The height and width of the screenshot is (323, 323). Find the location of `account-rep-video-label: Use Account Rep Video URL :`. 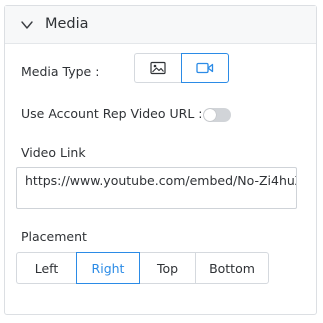

account-rep-video-label: Use Account Rep Video URL : is located at coordinates (112, 113).